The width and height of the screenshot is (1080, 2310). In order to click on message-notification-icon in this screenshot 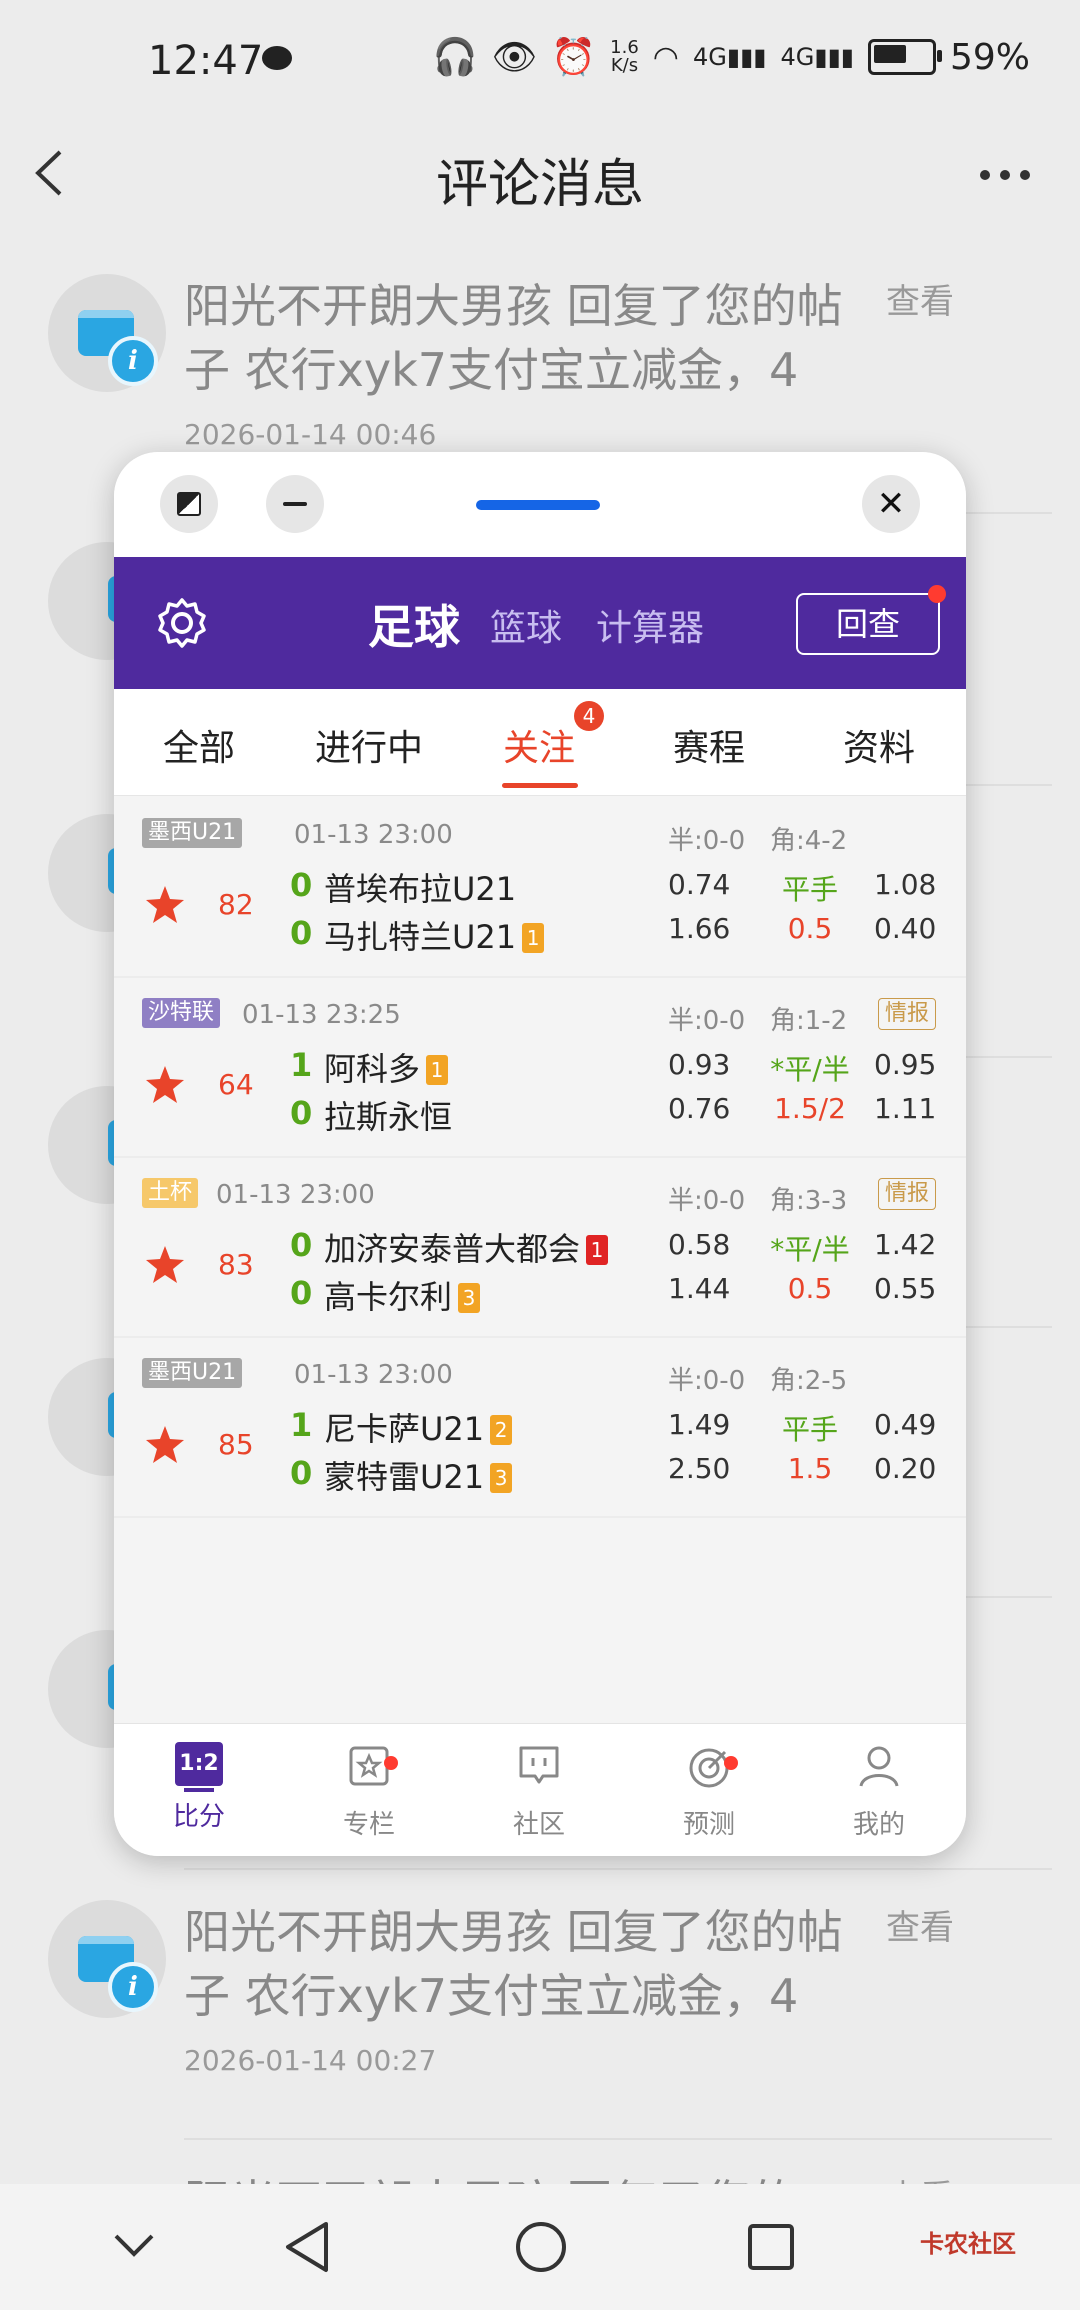, I will do `click(277, 58)`.